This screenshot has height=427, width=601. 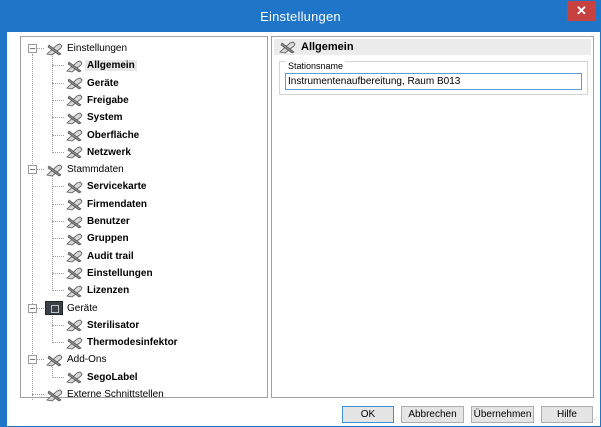 What do you see at coordinates (87, 360) in the screenshot?
I see `tree-item-label: Add-Ons` at bounding box center [87, 360].